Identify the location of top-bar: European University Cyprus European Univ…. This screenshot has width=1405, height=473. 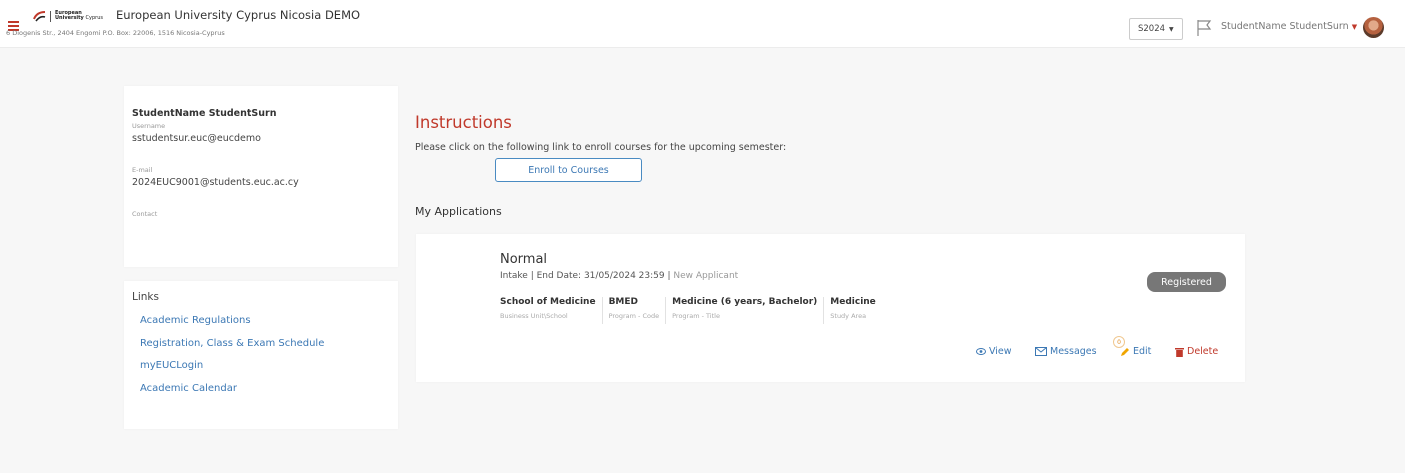
(702, 24).